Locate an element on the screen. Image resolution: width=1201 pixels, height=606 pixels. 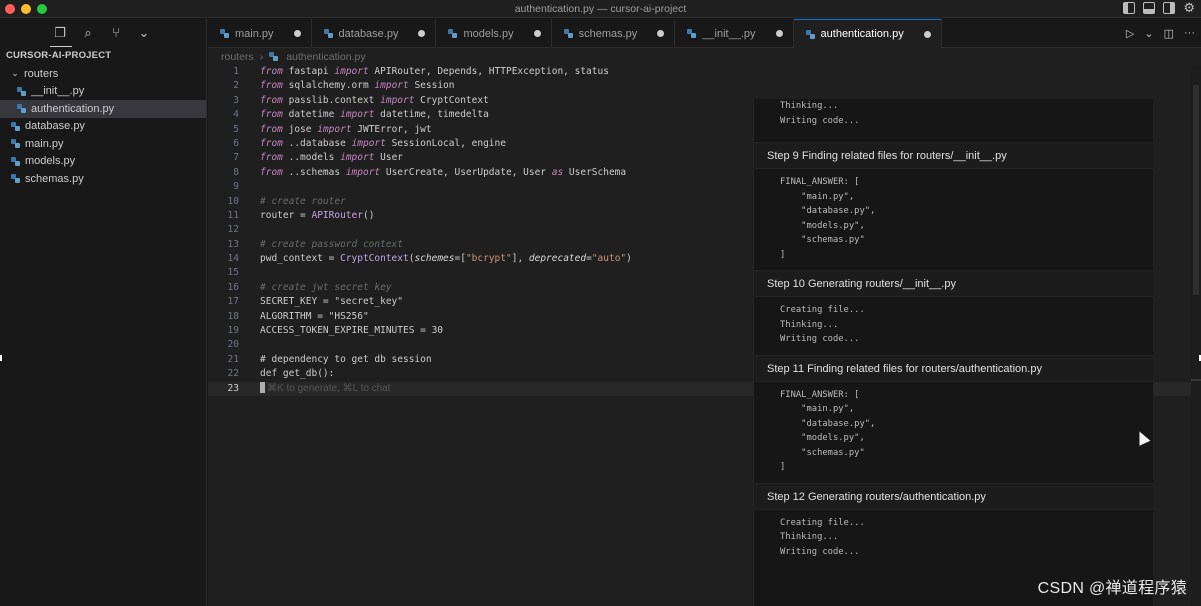
breadcrumb-file: authentication.py is located at coordinates (325, 57).